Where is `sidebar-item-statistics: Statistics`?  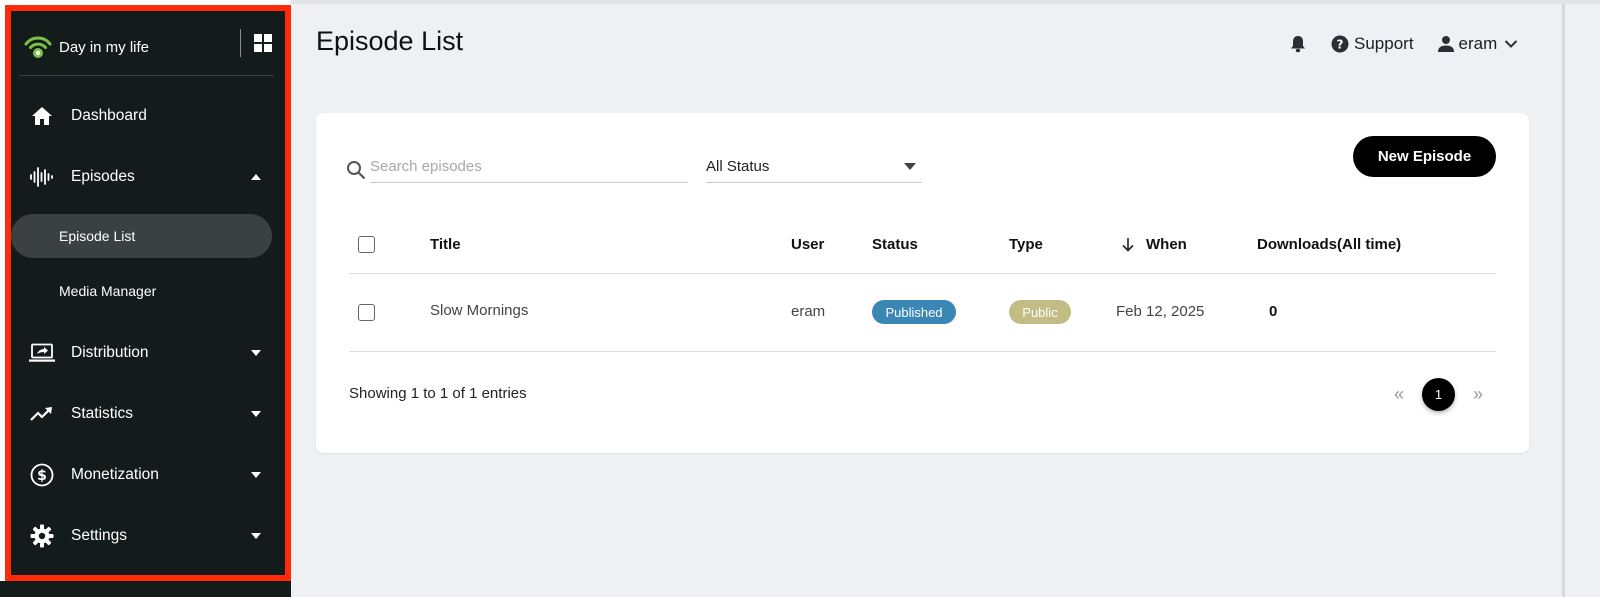 sidebar-item-statistics: Statistics is located at coordinates (144, 414).